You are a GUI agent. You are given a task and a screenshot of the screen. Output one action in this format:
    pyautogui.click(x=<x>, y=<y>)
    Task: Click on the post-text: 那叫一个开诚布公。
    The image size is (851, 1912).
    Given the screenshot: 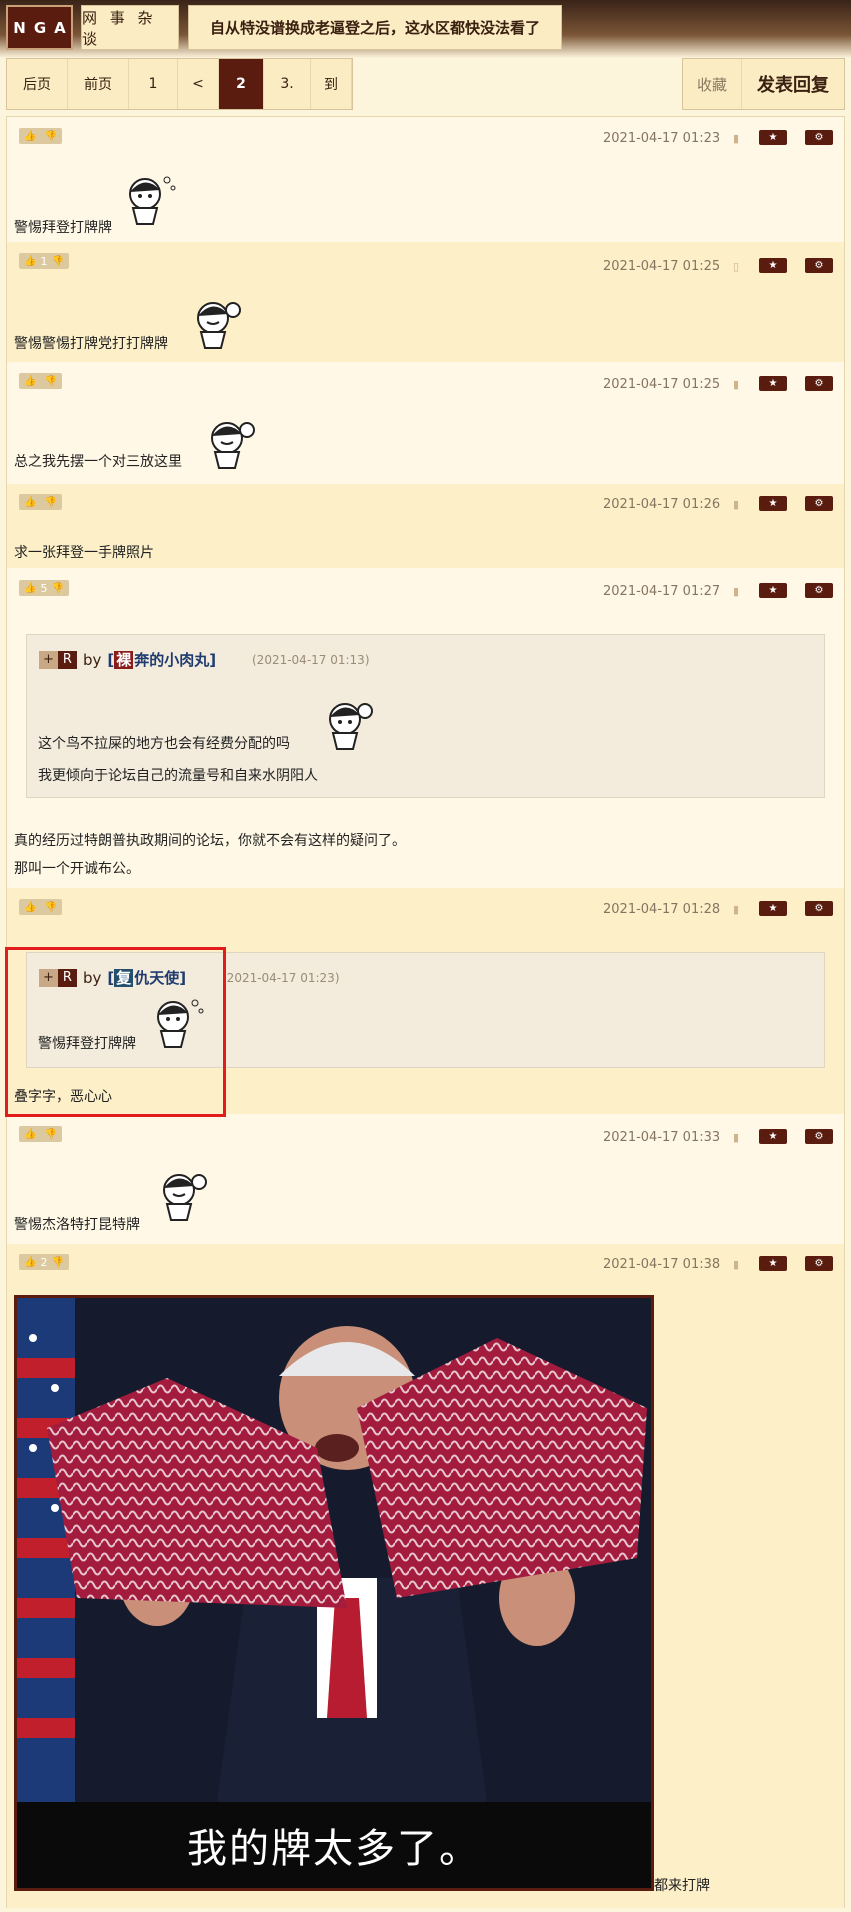 What is the action you would take?
    pyautogui.click(x=77, y=869)
    